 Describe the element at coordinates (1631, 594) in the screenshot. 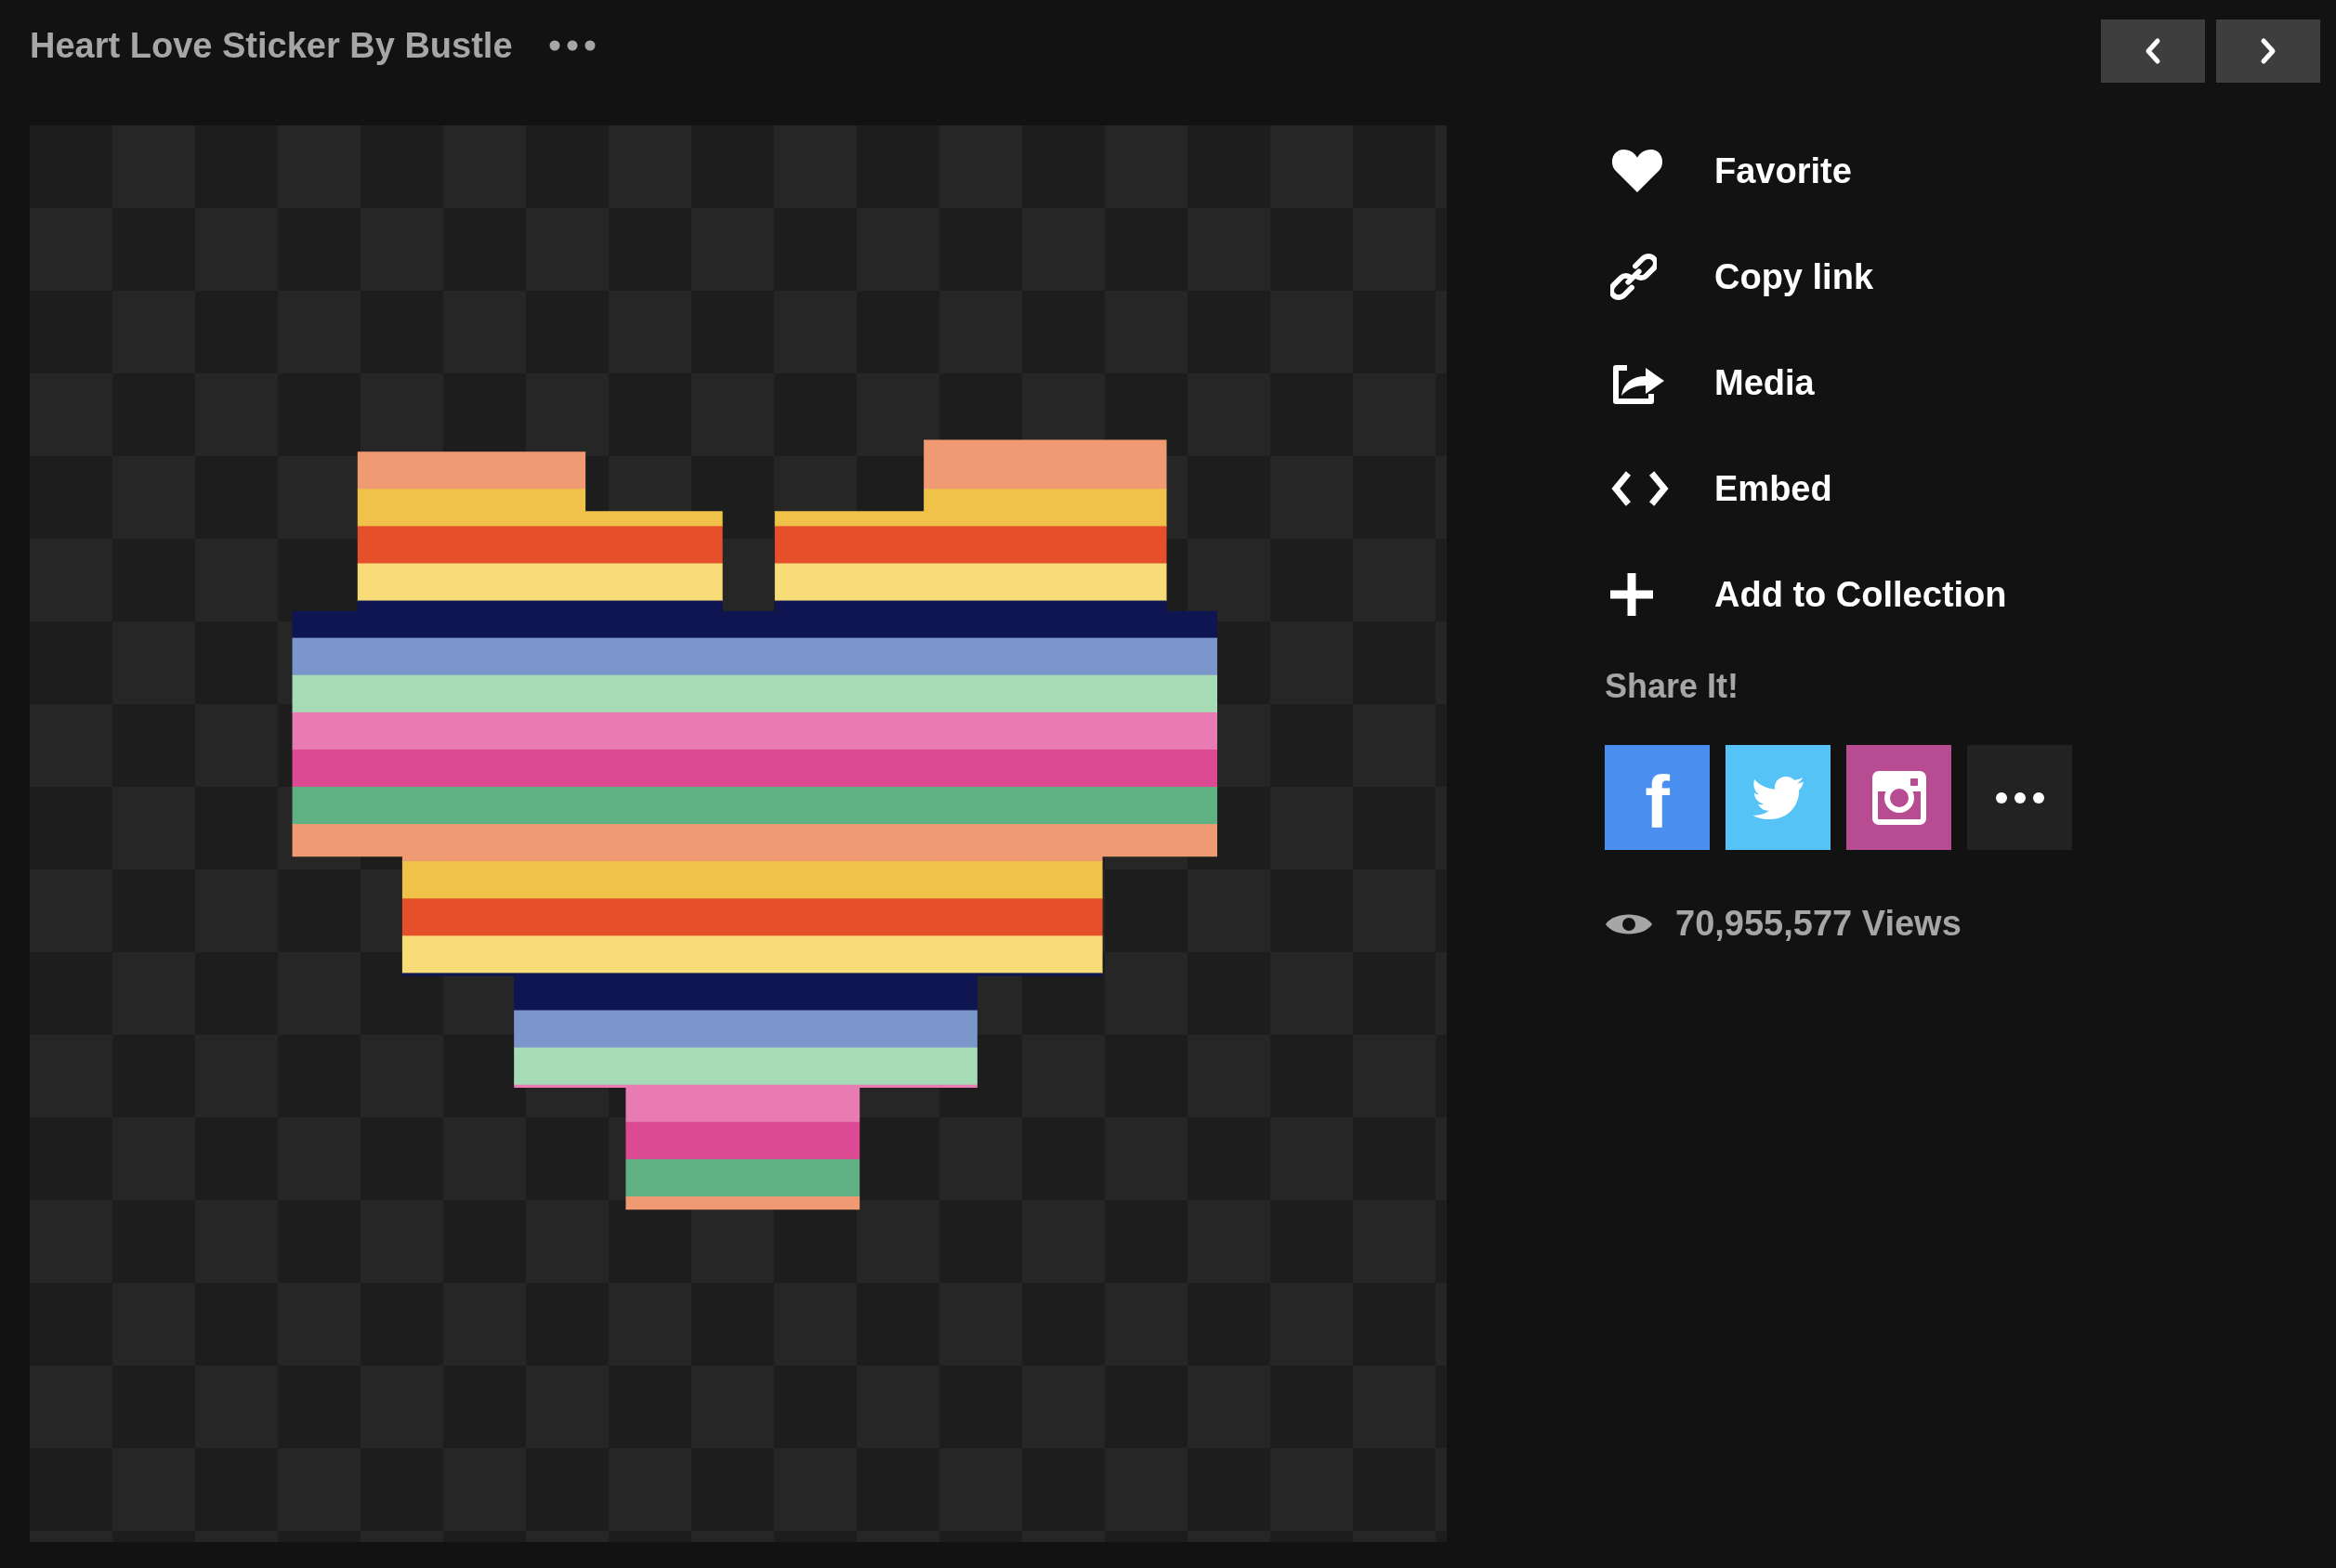

I see `plus-icon` at that location.